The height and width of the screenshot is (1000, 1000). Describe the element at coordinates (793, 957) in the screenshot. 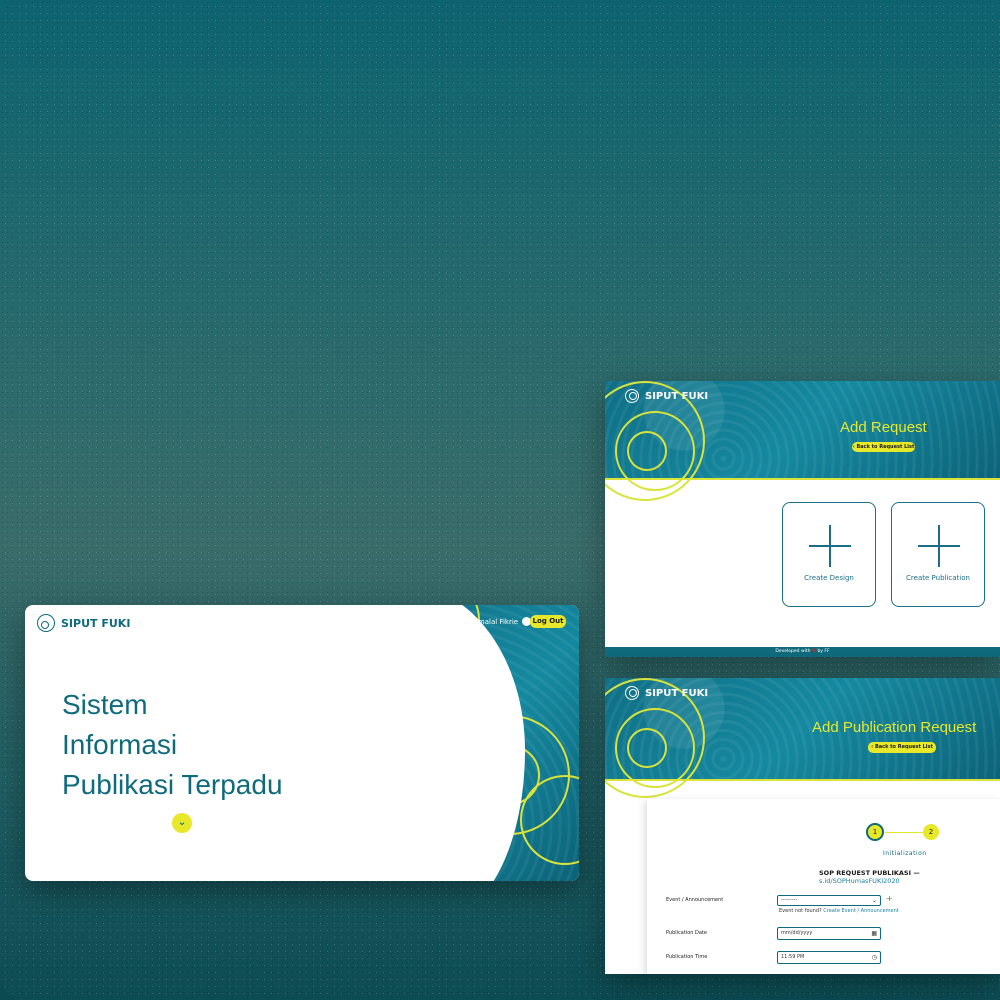

I see `time-value: 11:59 PM` at that location.